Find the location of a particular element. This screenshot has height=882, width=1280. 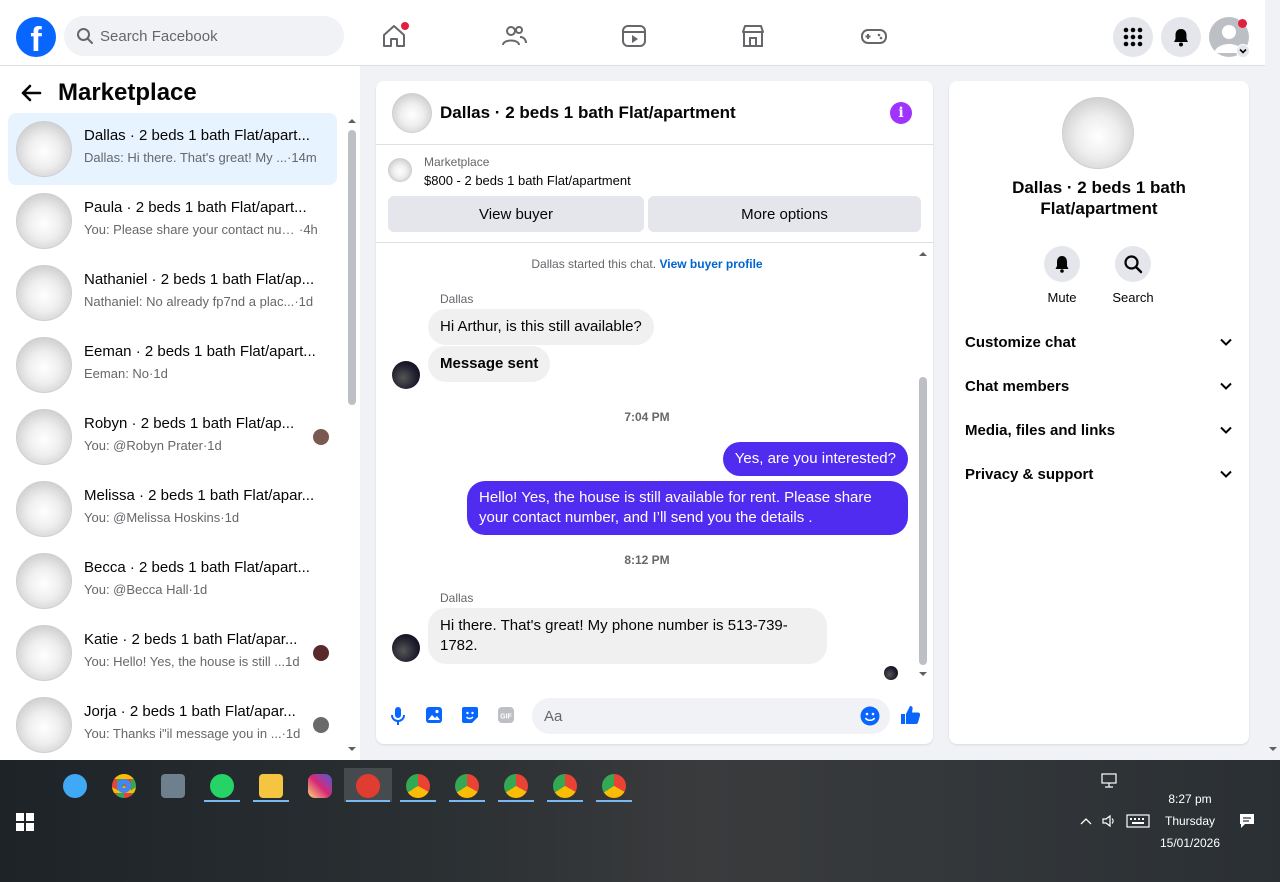

taskbar-app-active is located at coordinates (368, 785).